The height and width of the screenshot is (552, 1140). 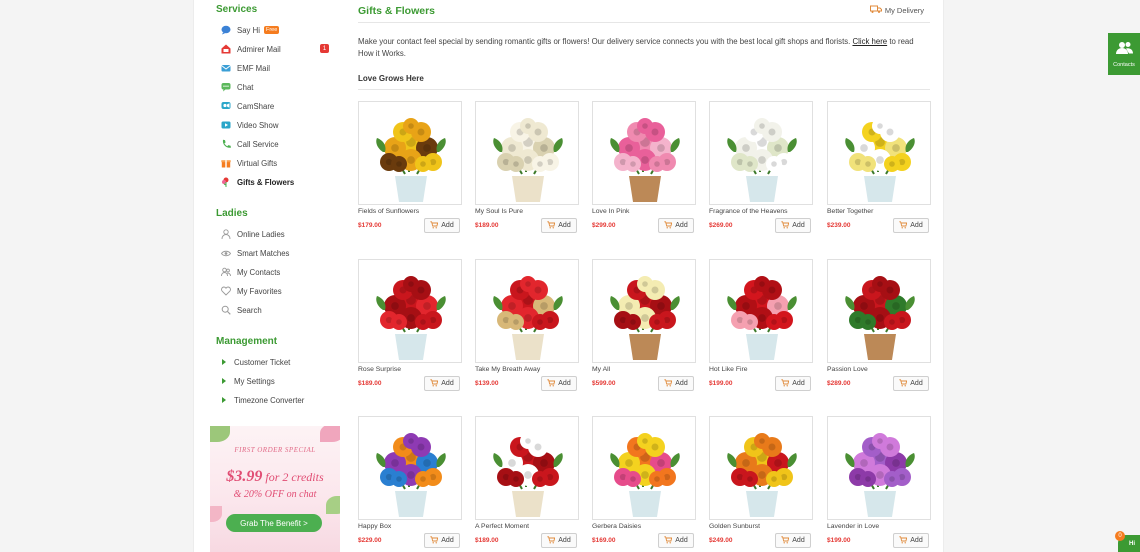 What do you see at coordinates (499, 211) in the screenshot?
I see `product-name: My Soul Is Pure` at bounding box center [499, 211].